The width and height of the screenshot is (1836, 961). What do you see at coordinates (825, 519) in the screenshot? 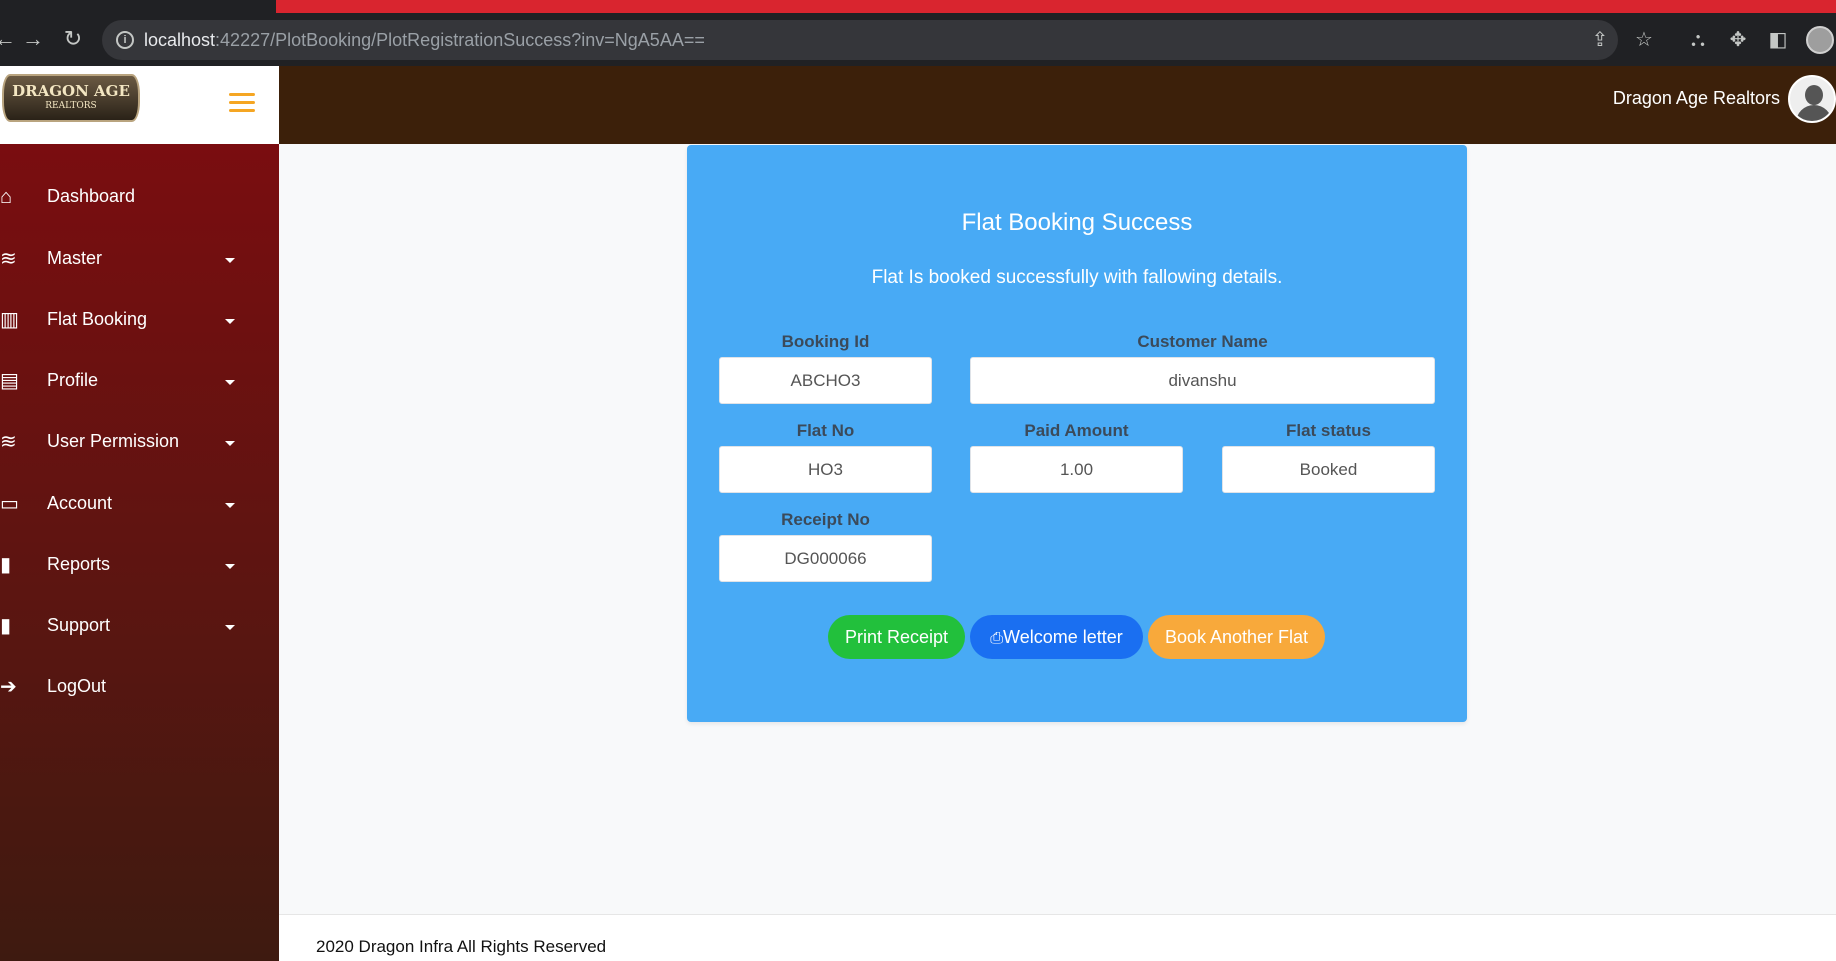
I see `receipt-no-label: Receipt No` at bounding box center [825, 519].